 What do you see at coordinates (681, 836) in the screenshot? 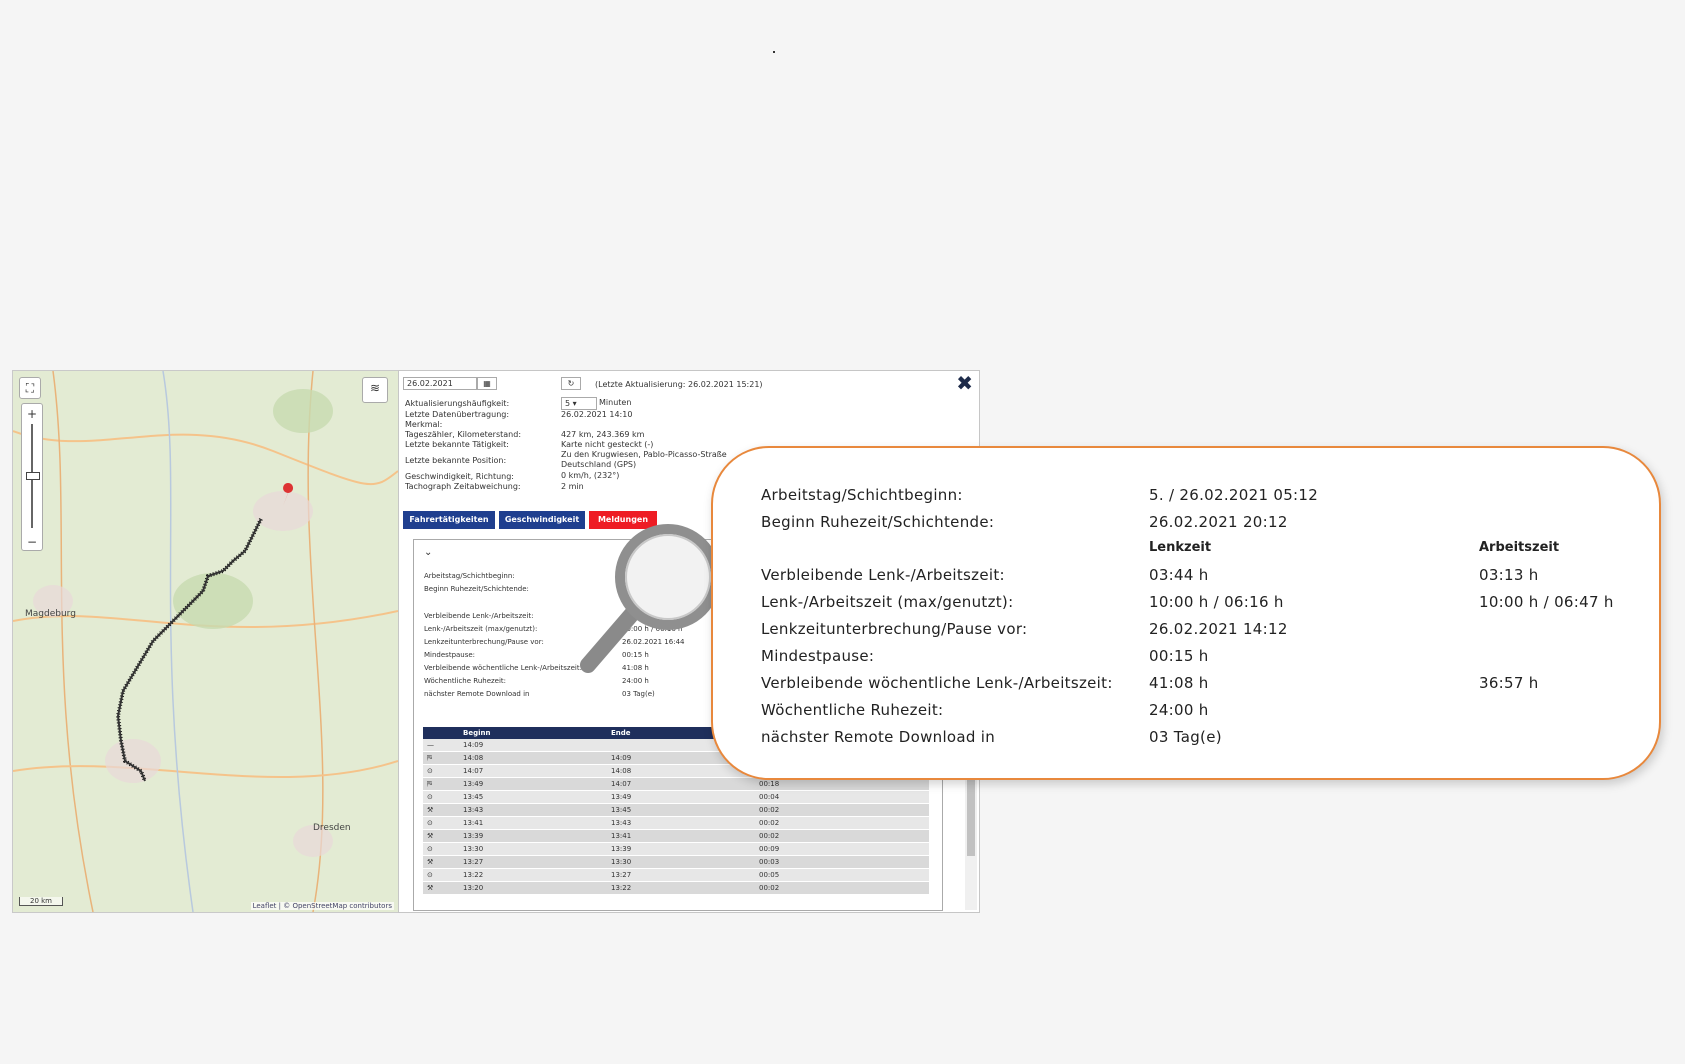
I see `table-cell: 13:41` at bounding box center [681, 836].